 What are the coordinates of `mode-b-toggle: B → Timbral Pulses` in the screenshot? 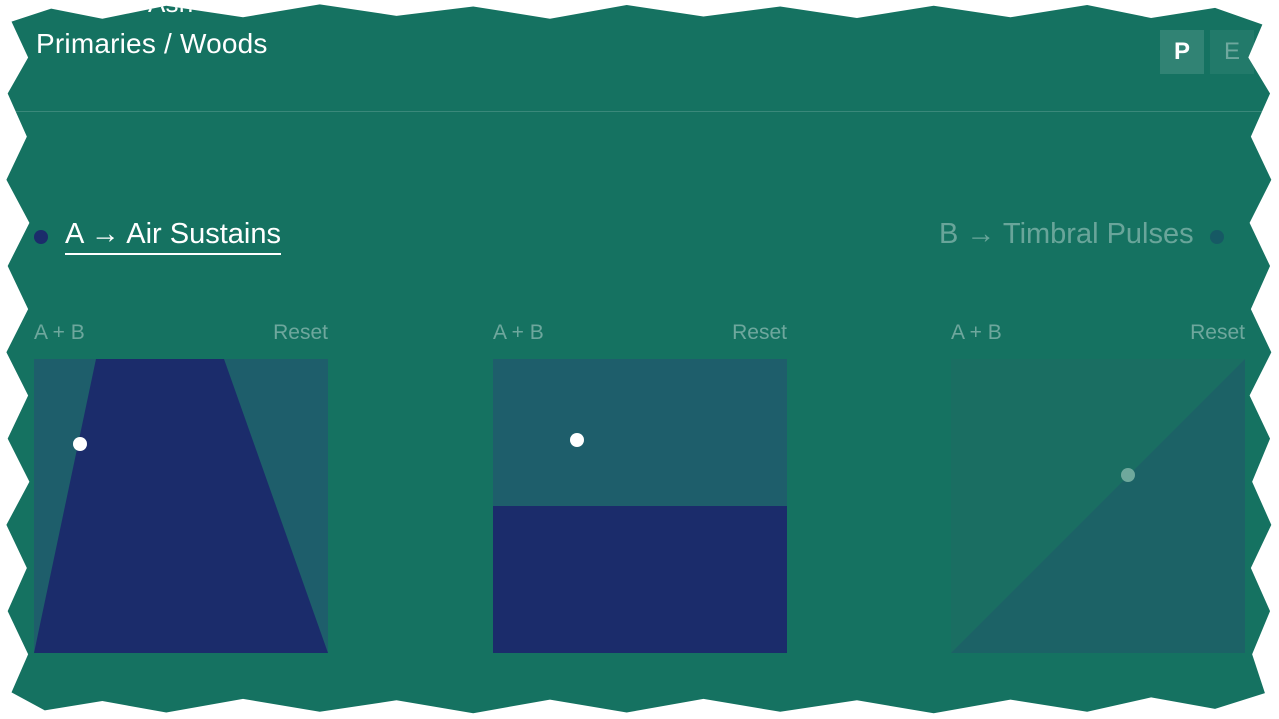 It's located at (1081, 236).